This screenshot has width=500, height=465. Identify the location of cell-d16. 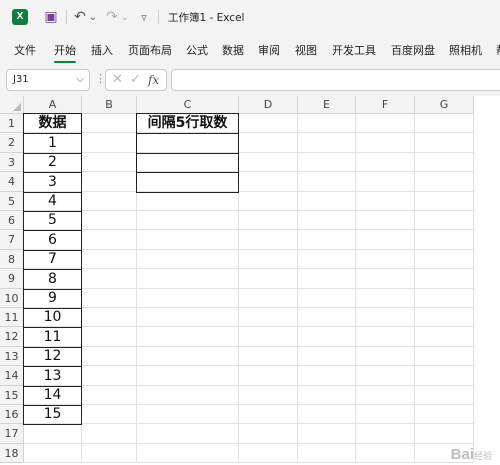
(268, 414).